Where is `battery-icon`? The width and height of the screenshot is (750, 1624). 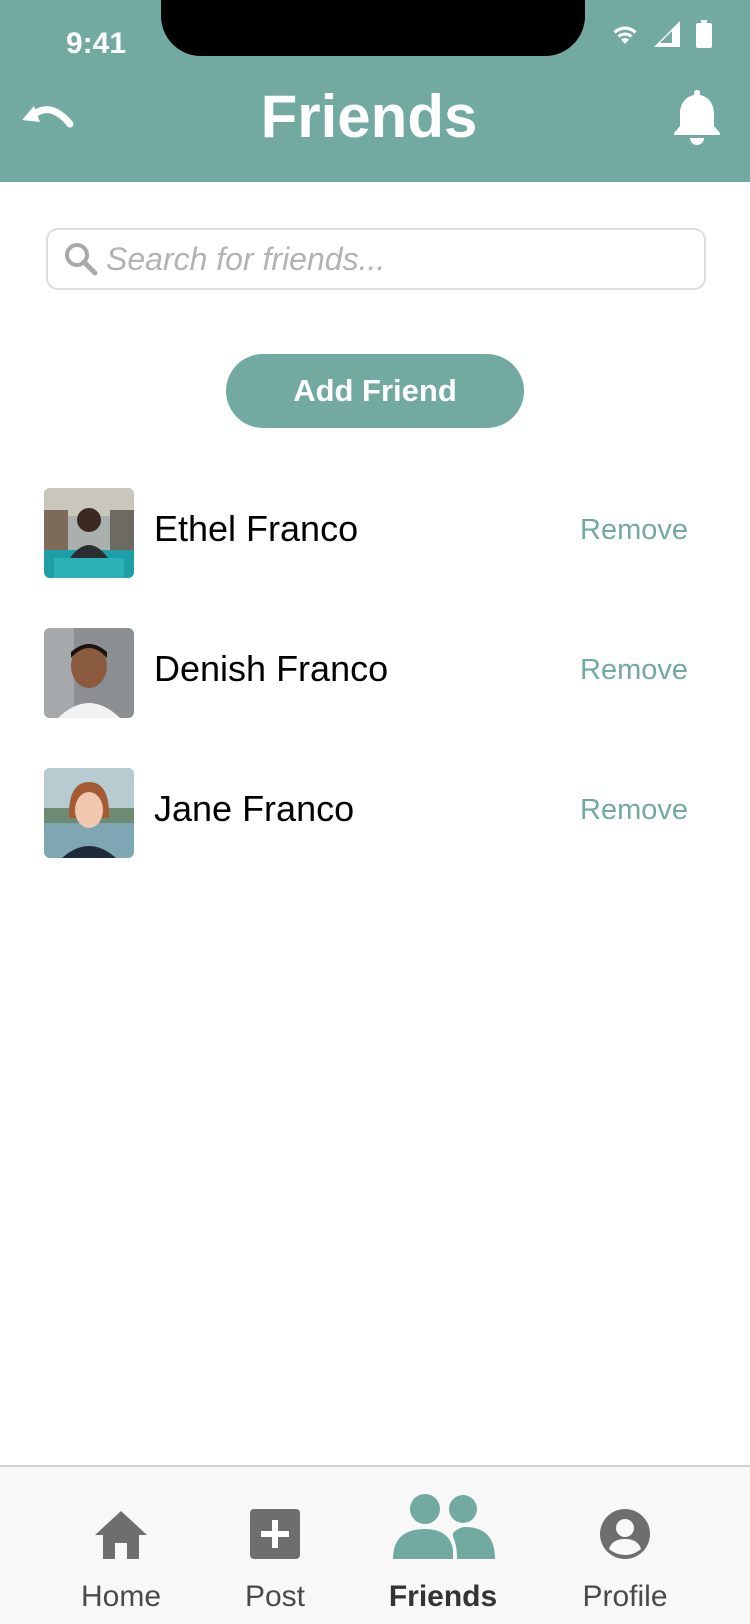 battery-icon is located at coordinates (704, 34).